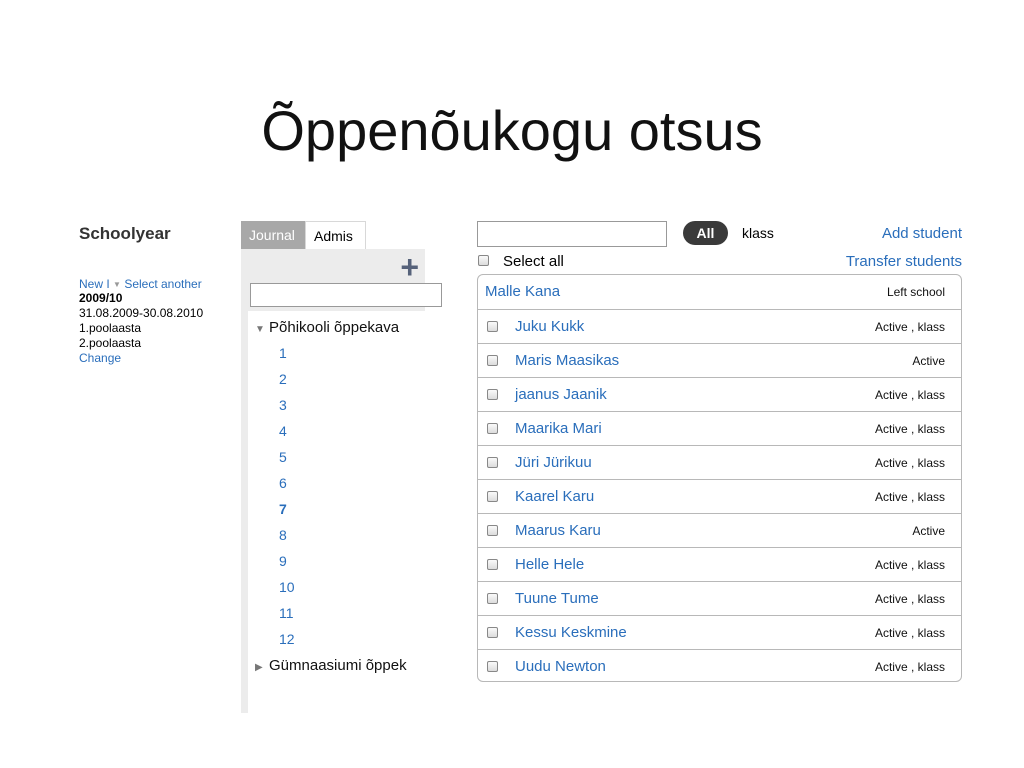 The image size is (1024, 768). What do you see at coordinates (162, 284) in the screenshot?
I see `select-another-link: Select another` at bounding box center [162, 284].